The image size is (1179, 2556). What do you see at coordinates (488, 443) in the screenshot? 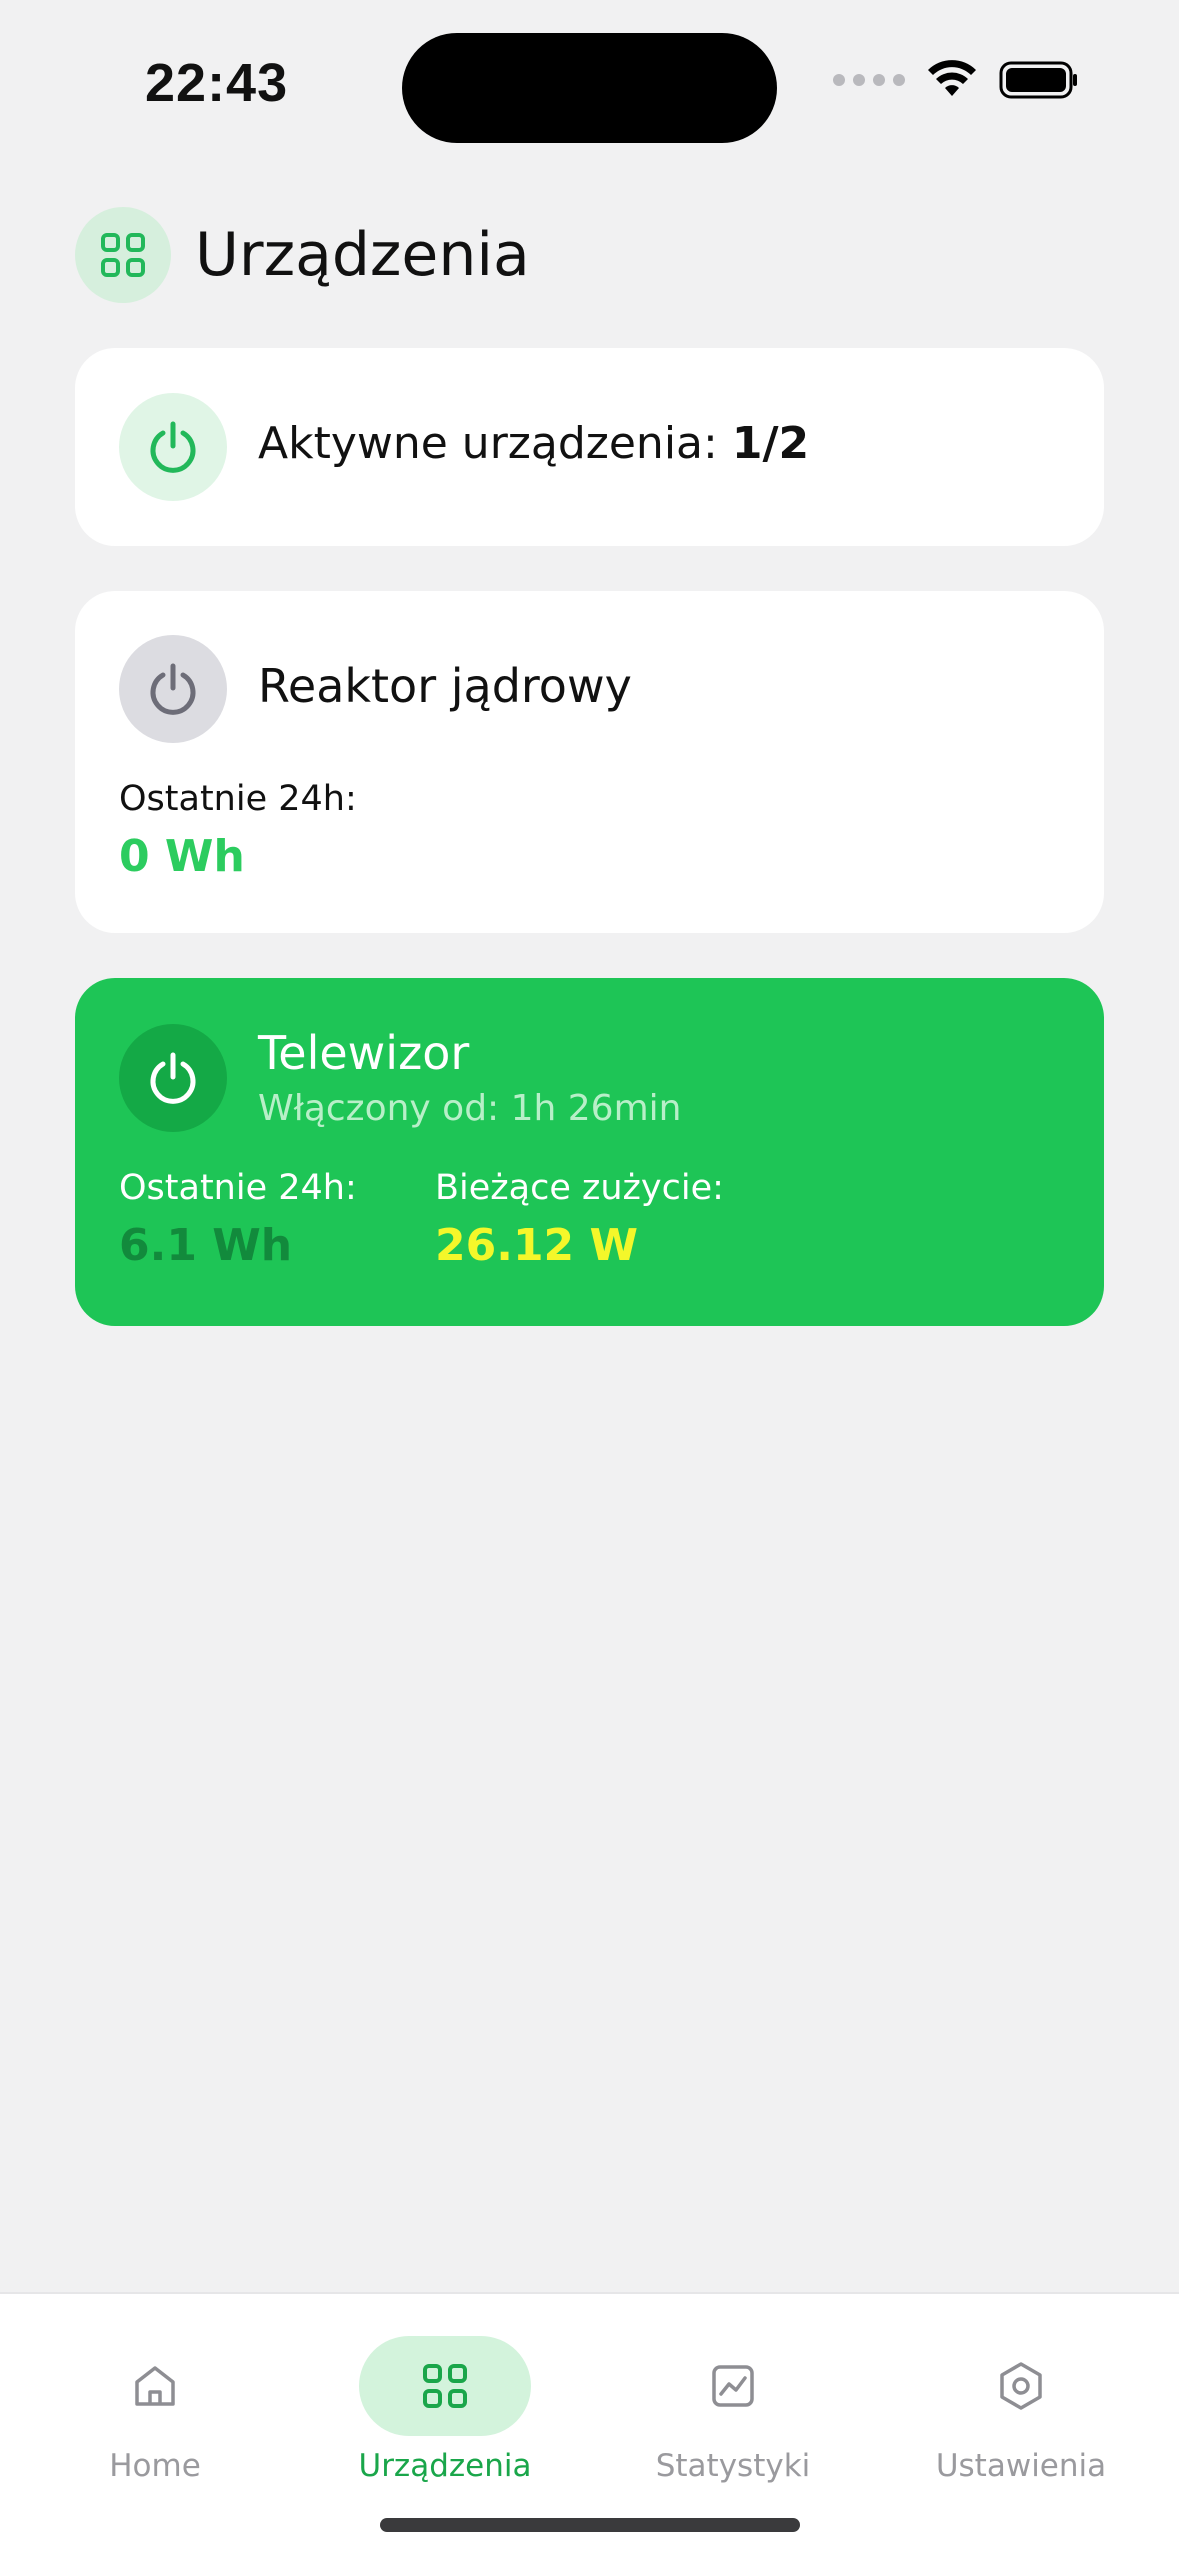
I see `active-devices-label: Aktywne urządzenia:` at bounding box center [488, 443].